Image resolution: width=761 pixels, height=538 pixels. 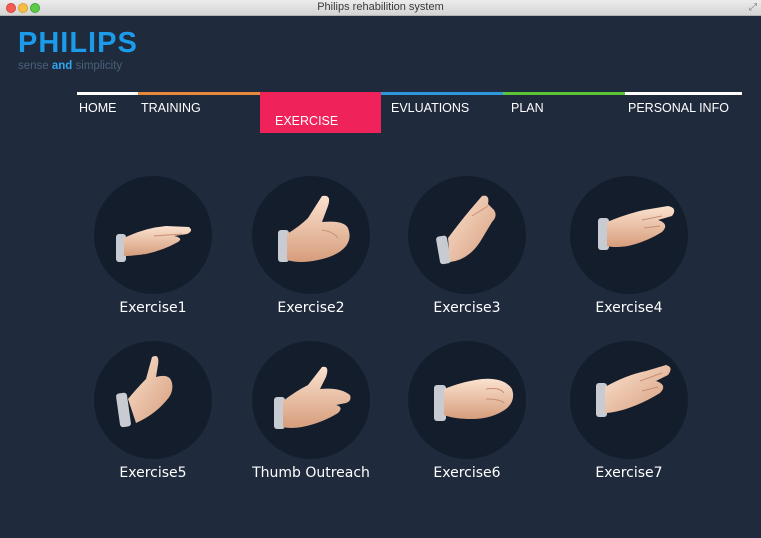 What do you see at coordinates (629, 473) in the screenshot?
I see `exercise-label: Exercise7` at bounding box center [629, 473].